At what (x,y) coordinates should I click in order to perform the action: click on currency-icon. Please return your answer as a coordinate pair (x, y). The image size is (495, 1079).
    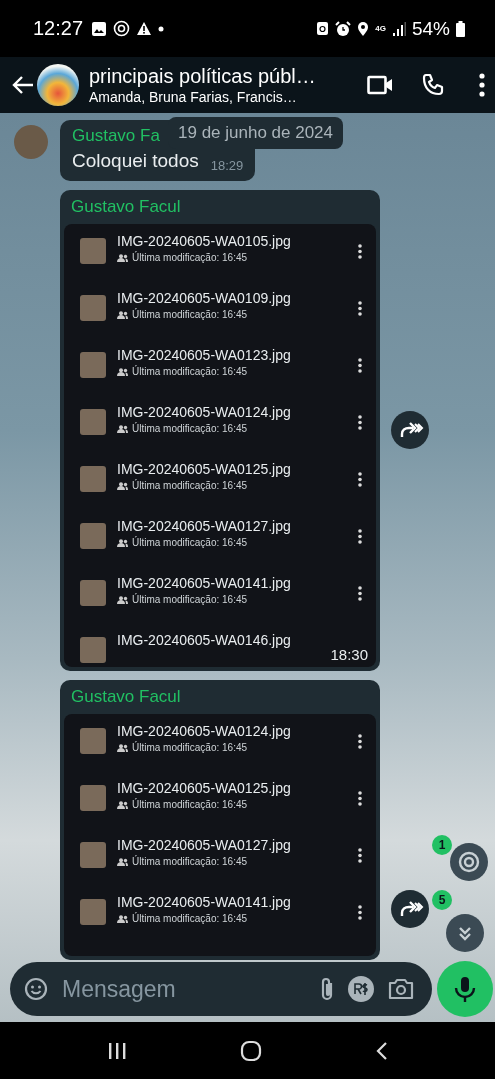
    Looking at the image, I should click on (361, 989).